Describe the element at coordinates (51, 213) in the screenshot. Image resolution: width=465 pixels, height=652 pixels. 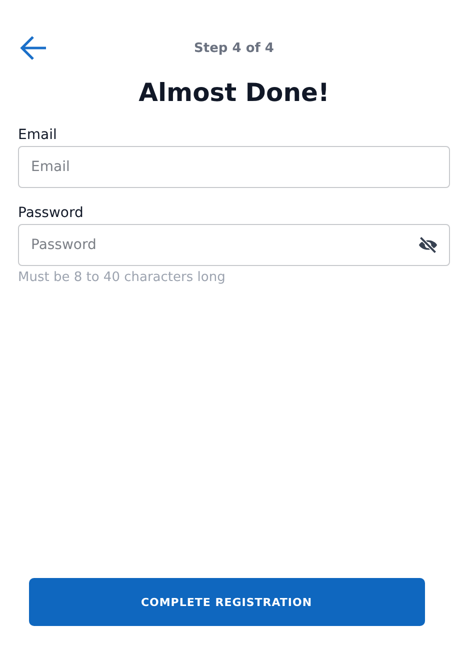
I see `field-label: Password` at that location.